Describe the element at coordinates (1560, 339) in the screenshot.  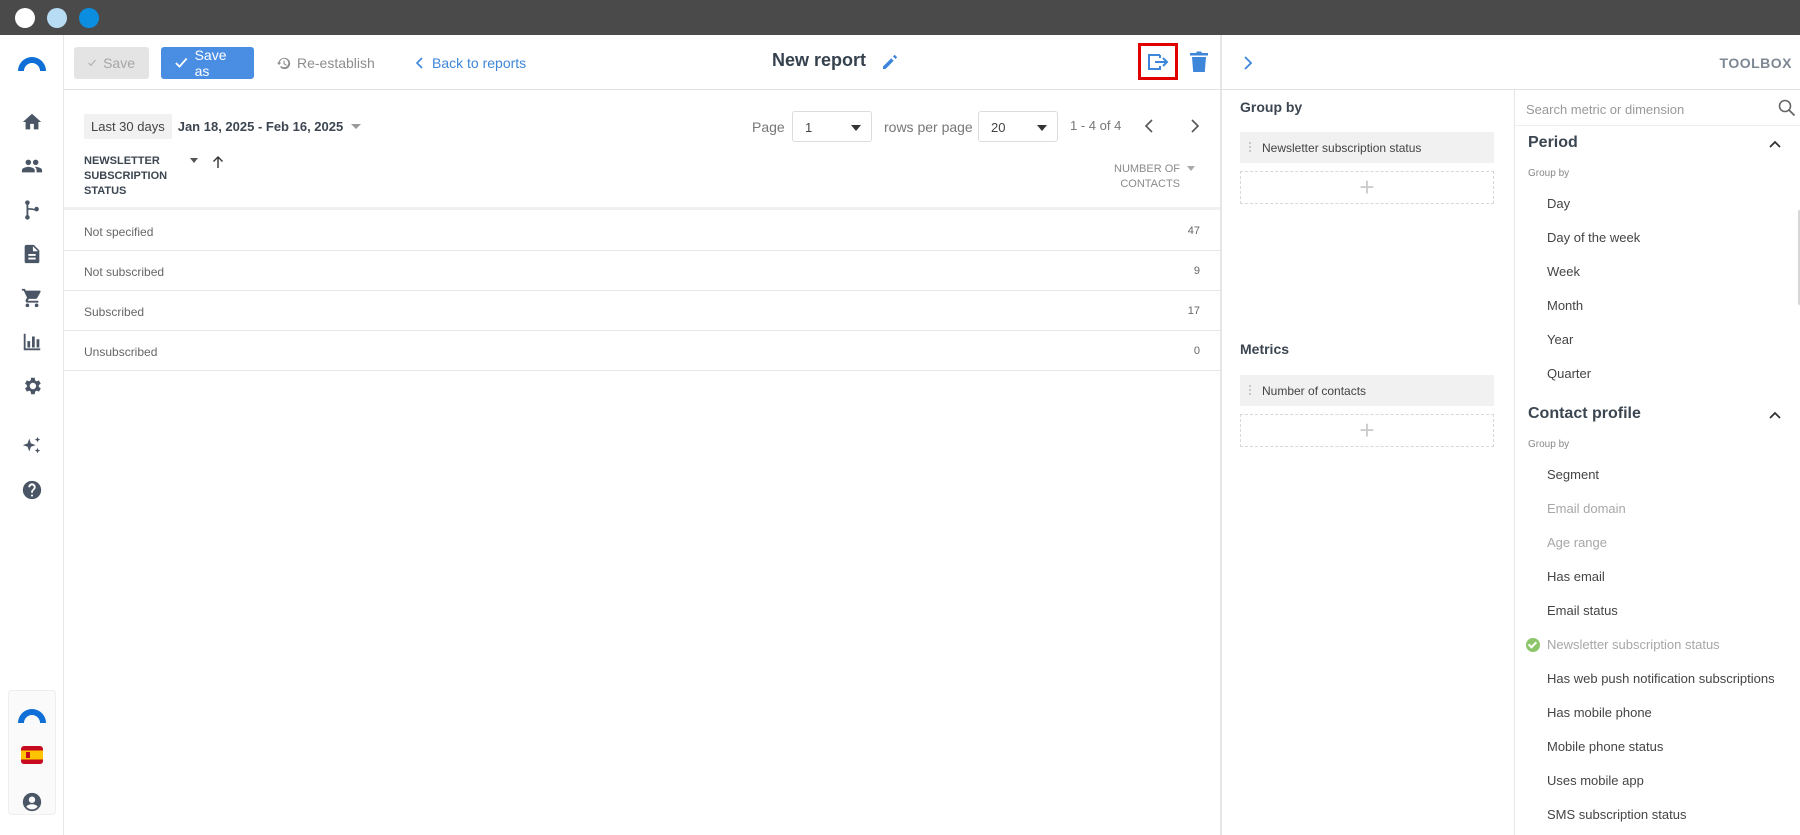
I see `toolbox-item-year: Year` at that location.